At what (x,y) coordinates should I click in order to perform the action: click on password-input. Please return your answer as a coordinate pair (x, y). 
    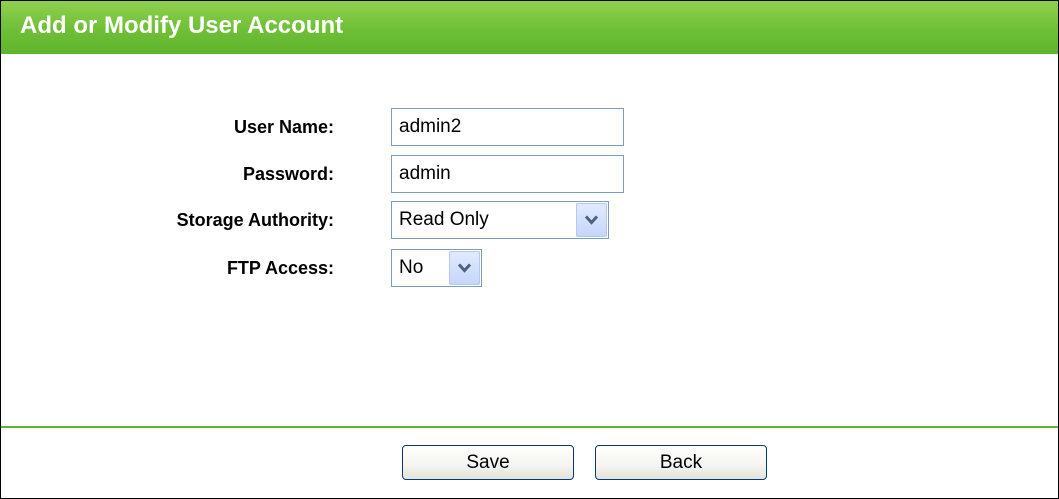
    Looking at the image, I should click on (507, 174).